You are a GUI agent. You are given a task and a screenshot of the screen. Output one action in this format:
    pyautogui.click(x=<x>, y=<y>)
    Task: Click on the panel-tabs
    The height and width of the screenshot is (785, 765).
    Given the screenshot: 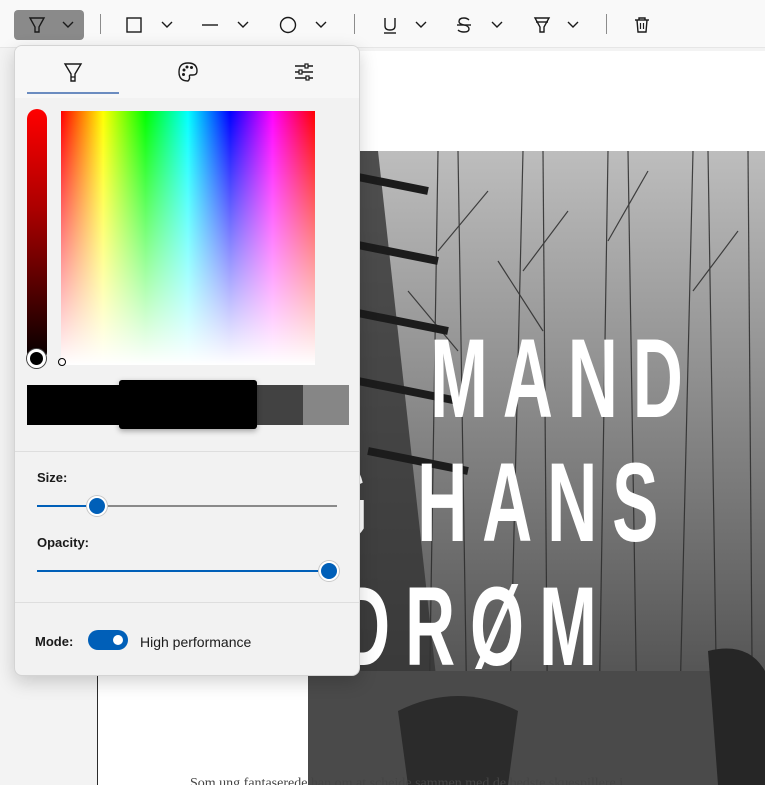 What is the action you would take?
    pyautogui.click(x=187, y=72)
    